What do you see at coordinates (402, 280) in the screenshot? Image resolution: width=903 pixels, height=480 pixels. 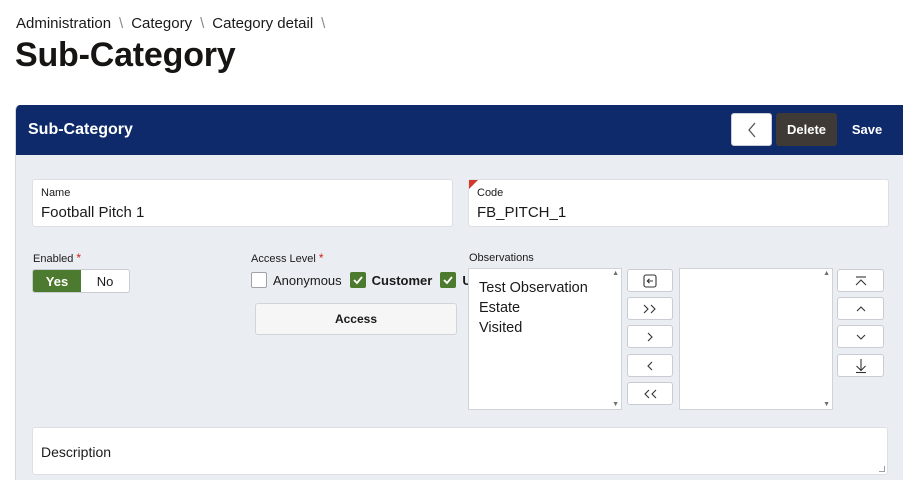 I see `customer-label: Customer` at bounding box center [402, 280].